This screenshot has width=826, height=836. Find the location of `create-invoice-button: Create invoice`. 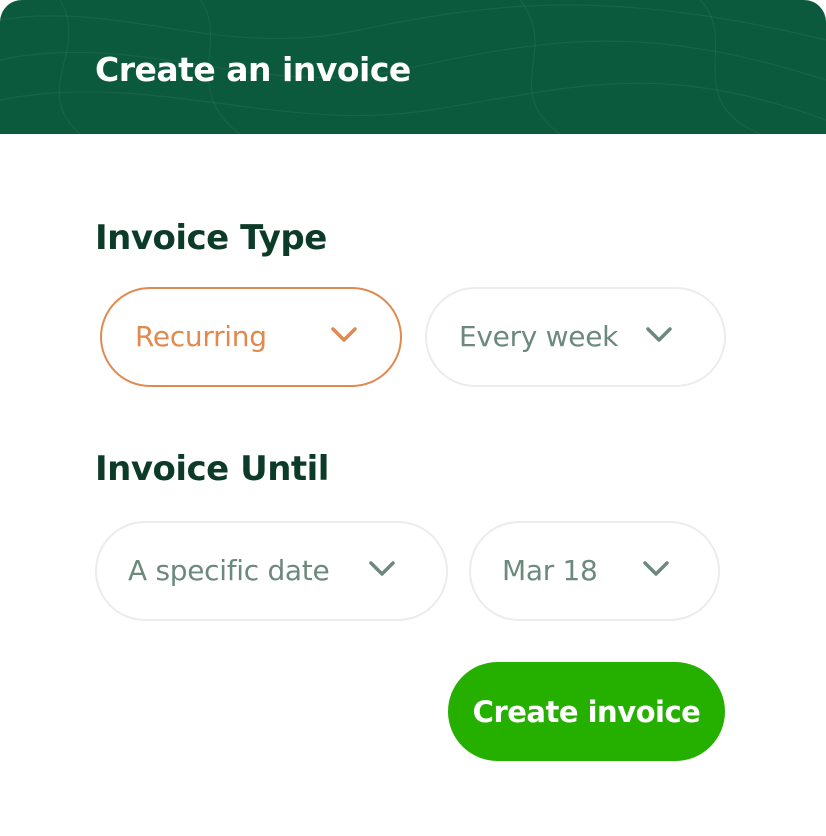

create-invoice-button: Create invoice is located at coordinates (586, 711).